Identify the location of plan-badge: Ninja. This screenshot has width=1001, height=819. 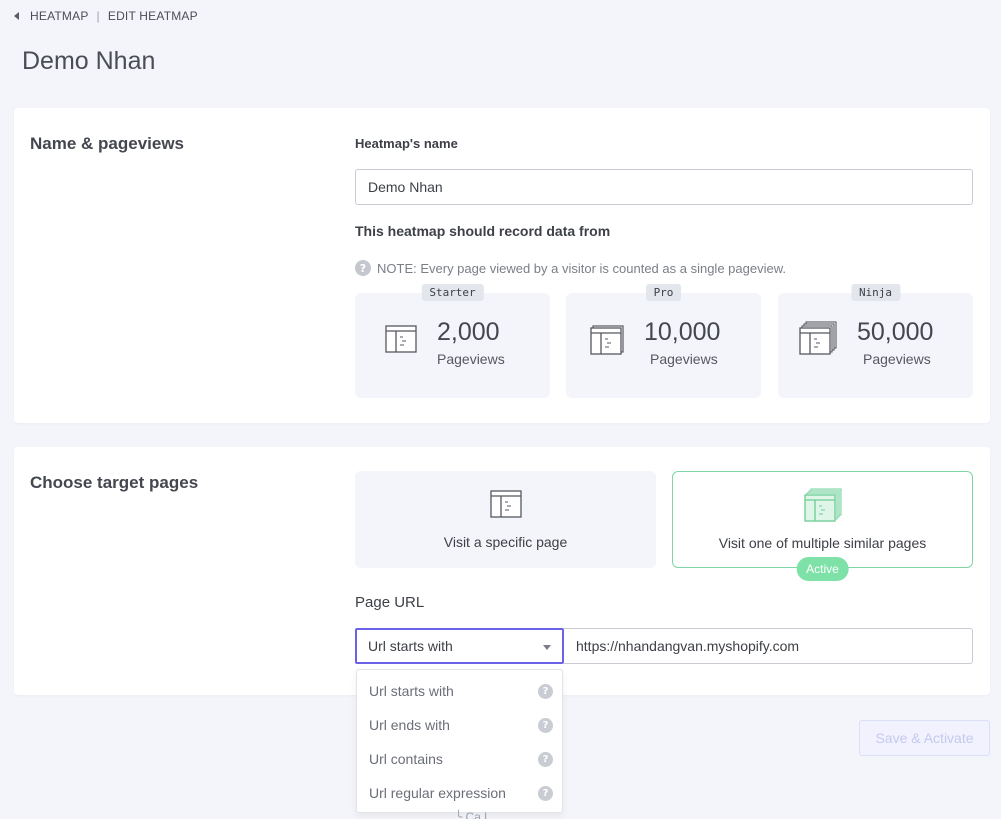
(875, 292).